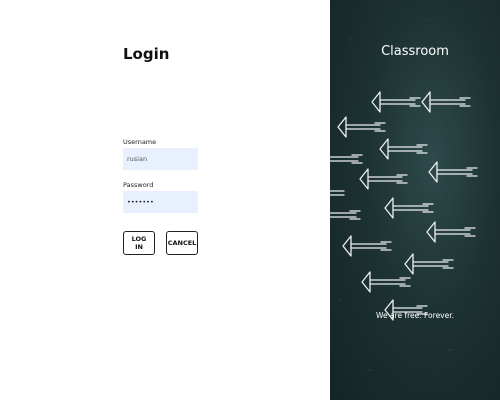 This screenshot has height=400, width=500. What do you see at coordinates (140, 142) in the screenshot?
I see `username-label: Username` at bounding box center [140, 142].